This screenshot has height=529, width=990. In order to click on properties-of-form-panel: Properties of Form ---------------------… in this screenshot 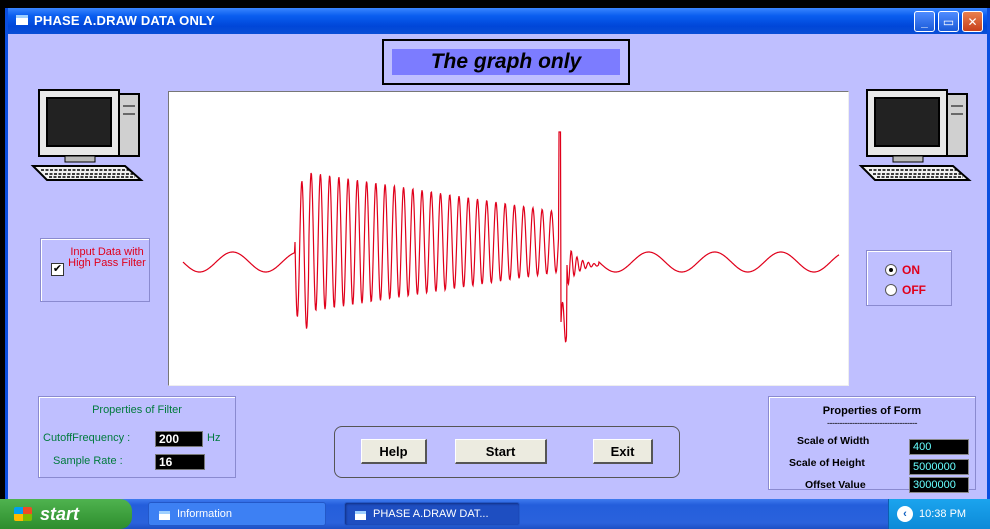, I will do `click(872, 444)`.